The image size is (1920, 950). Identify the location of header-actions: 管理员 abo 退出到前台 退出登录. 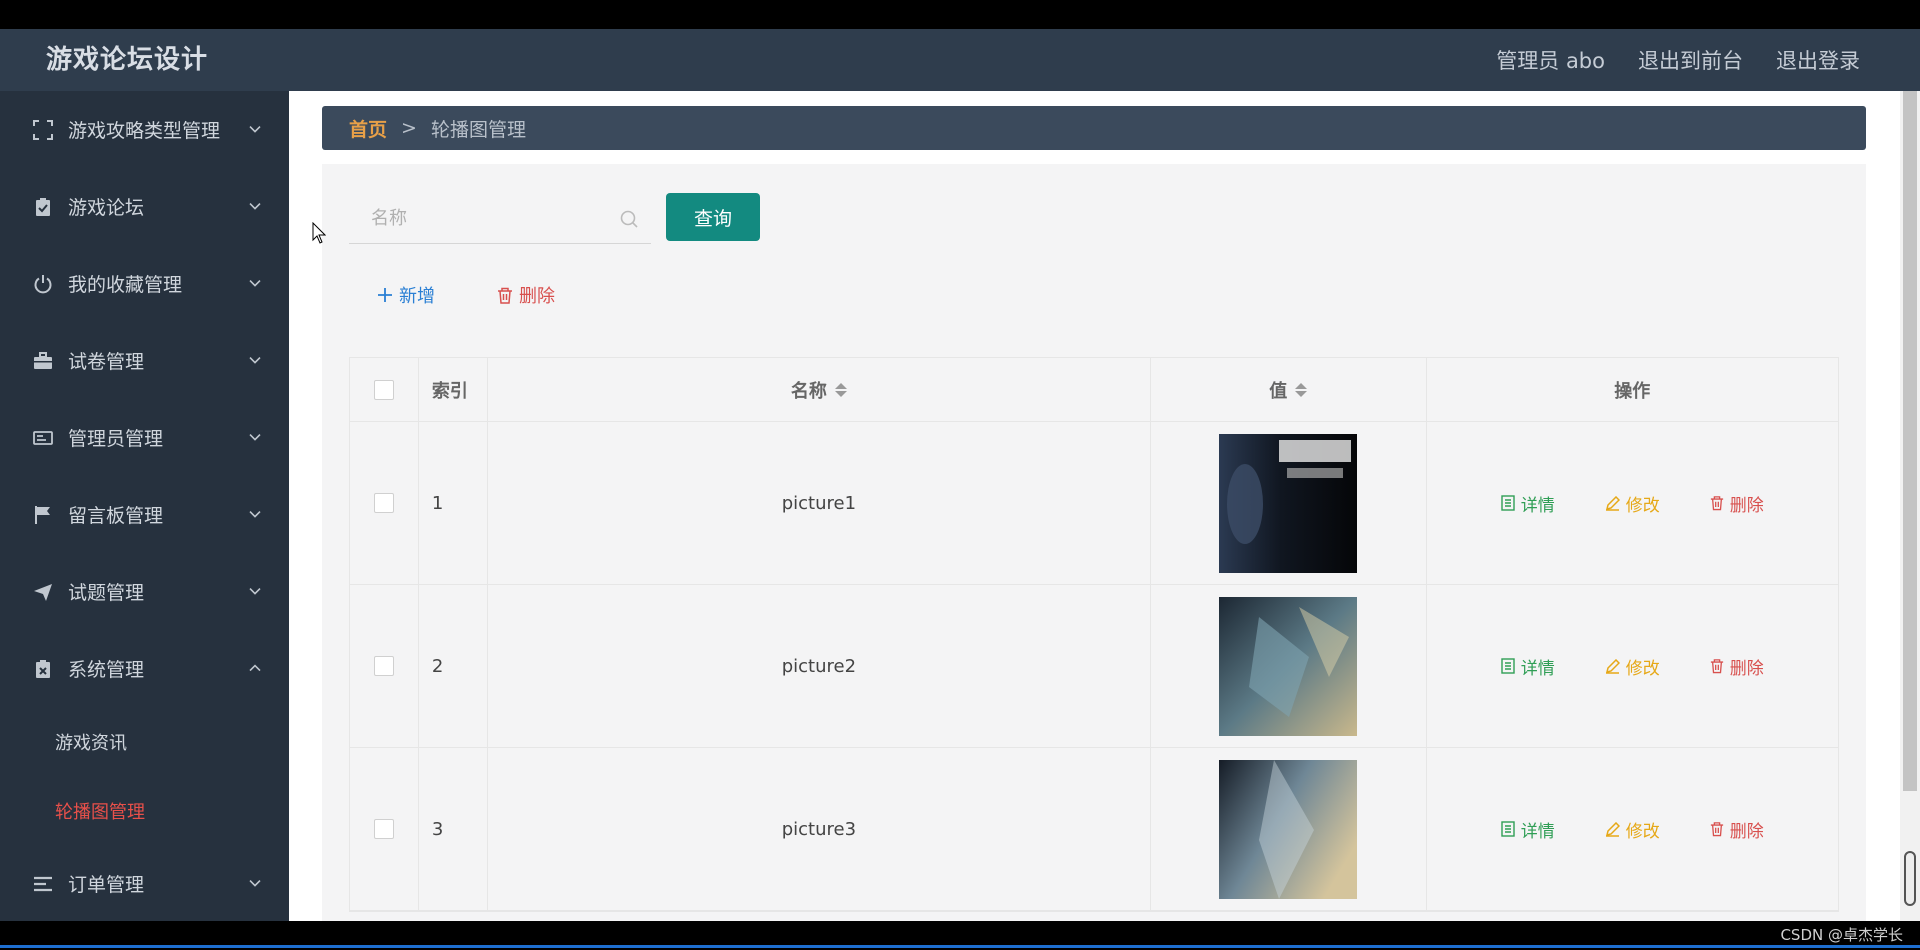
(1678, 60).